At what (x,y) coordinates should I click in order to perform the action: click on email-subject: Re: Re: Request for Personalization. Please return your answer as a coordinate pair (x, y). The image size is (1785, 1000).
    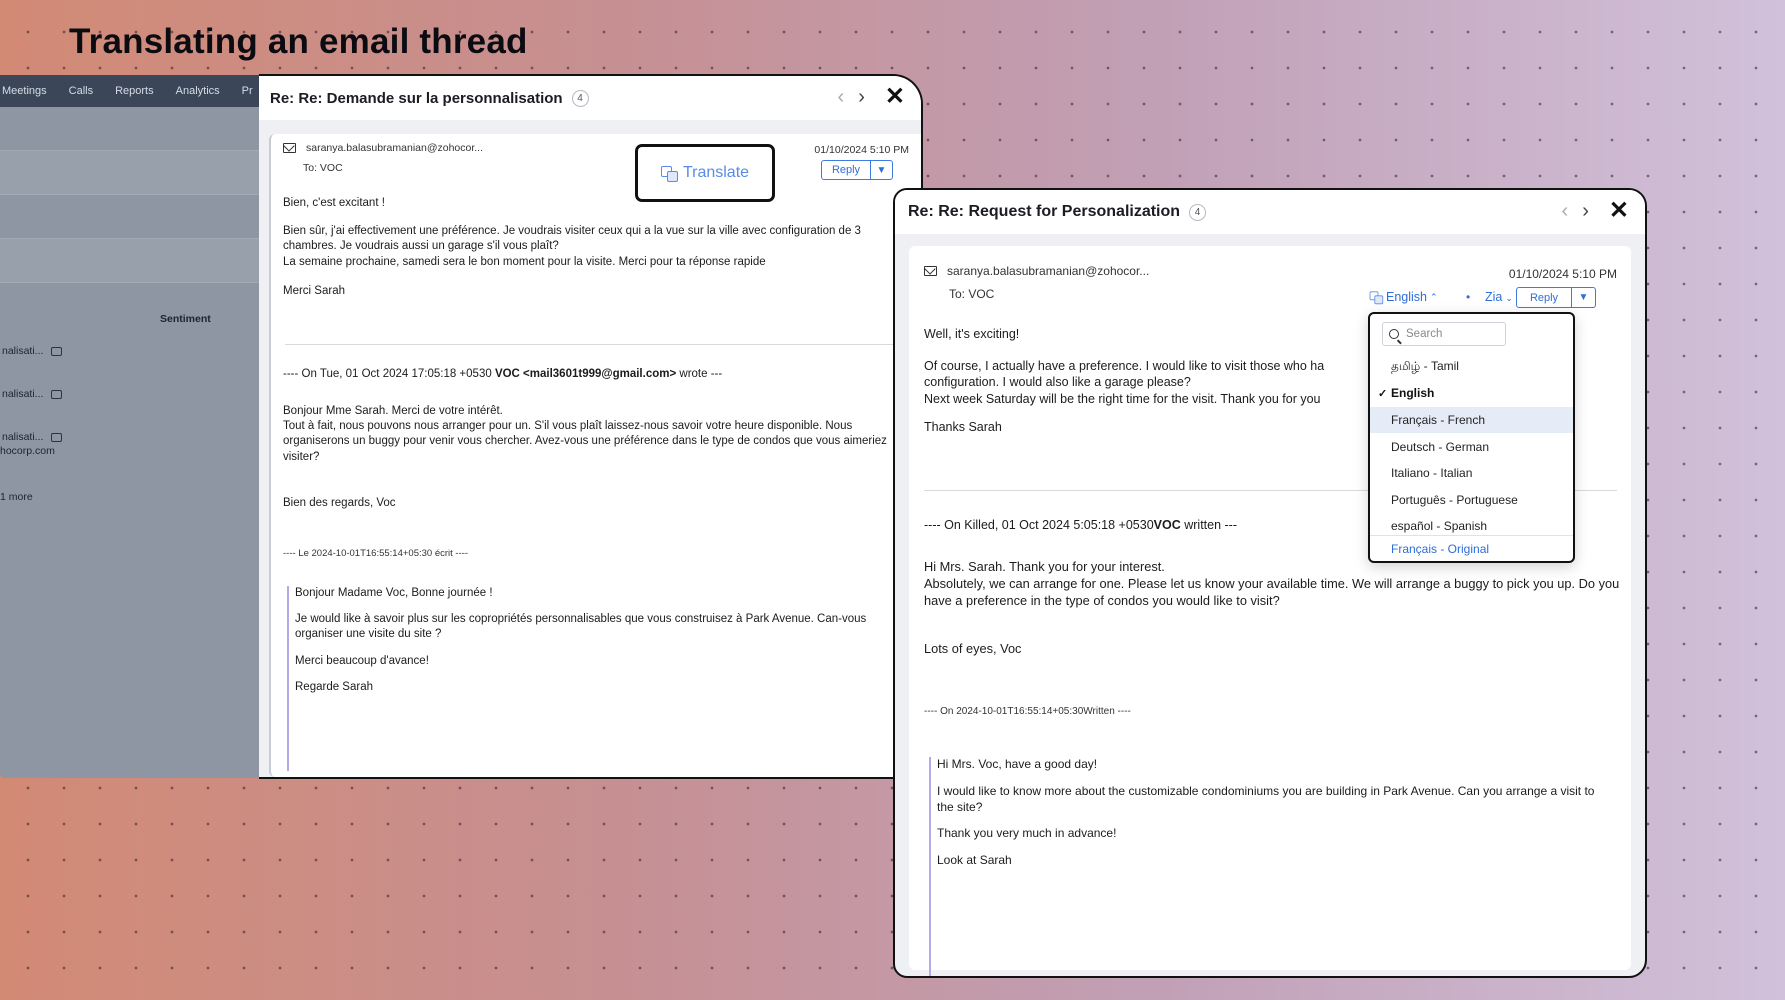
    Looking at the image, I should click on (1044, 211).